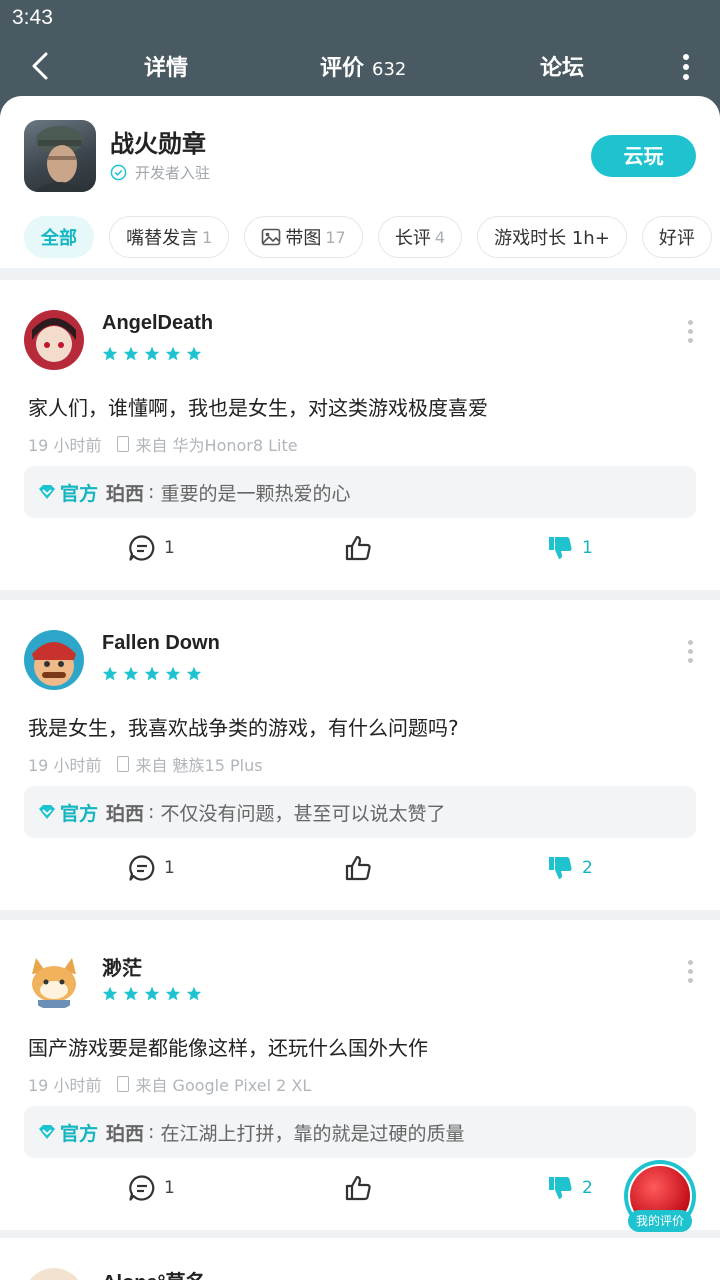 This screenshot has width=720, height=1280. Describe the element at coordinates (363, 66) in the screenshot. I see `tab-reviews: 评价 632` at that location.